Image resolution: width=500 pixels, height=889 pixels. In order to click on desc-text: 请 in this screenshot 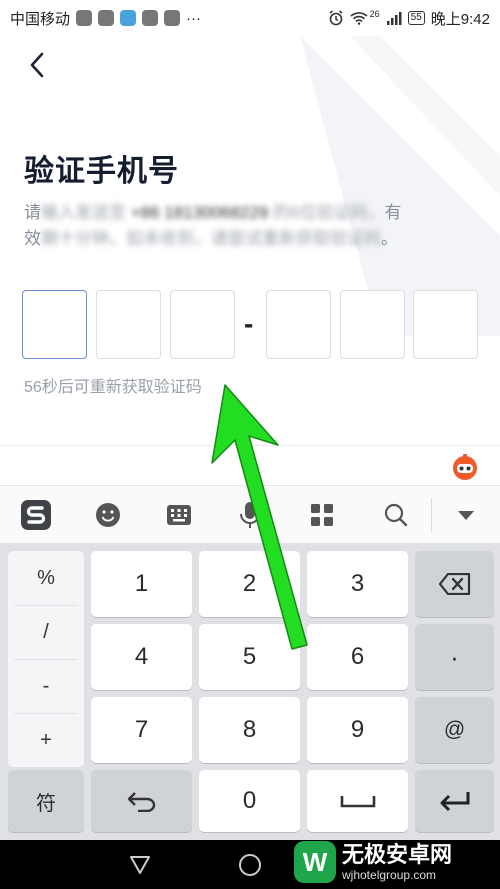, I will do `click(32, 212)`.